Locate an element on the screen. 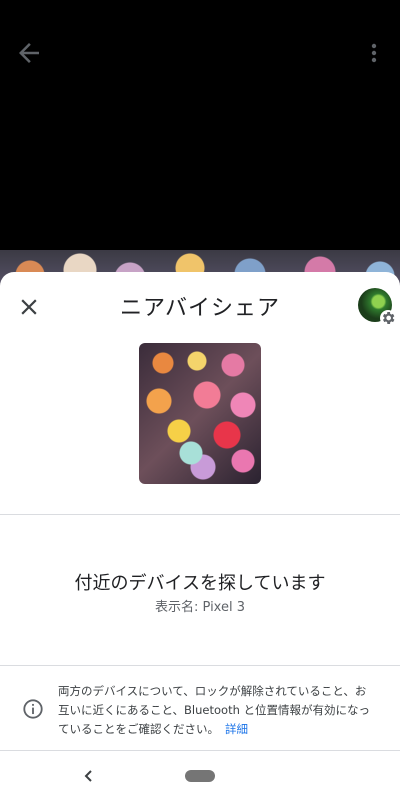 The height and width of the screenshot is (800, 400). chevron-left-icon is located at coordinates (88, 776).